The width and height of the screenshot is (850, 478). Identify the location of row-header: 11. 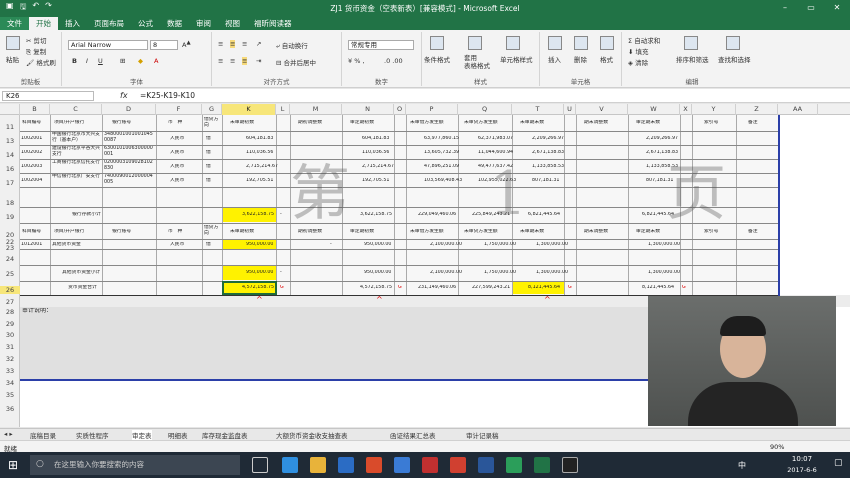
(10, 127).